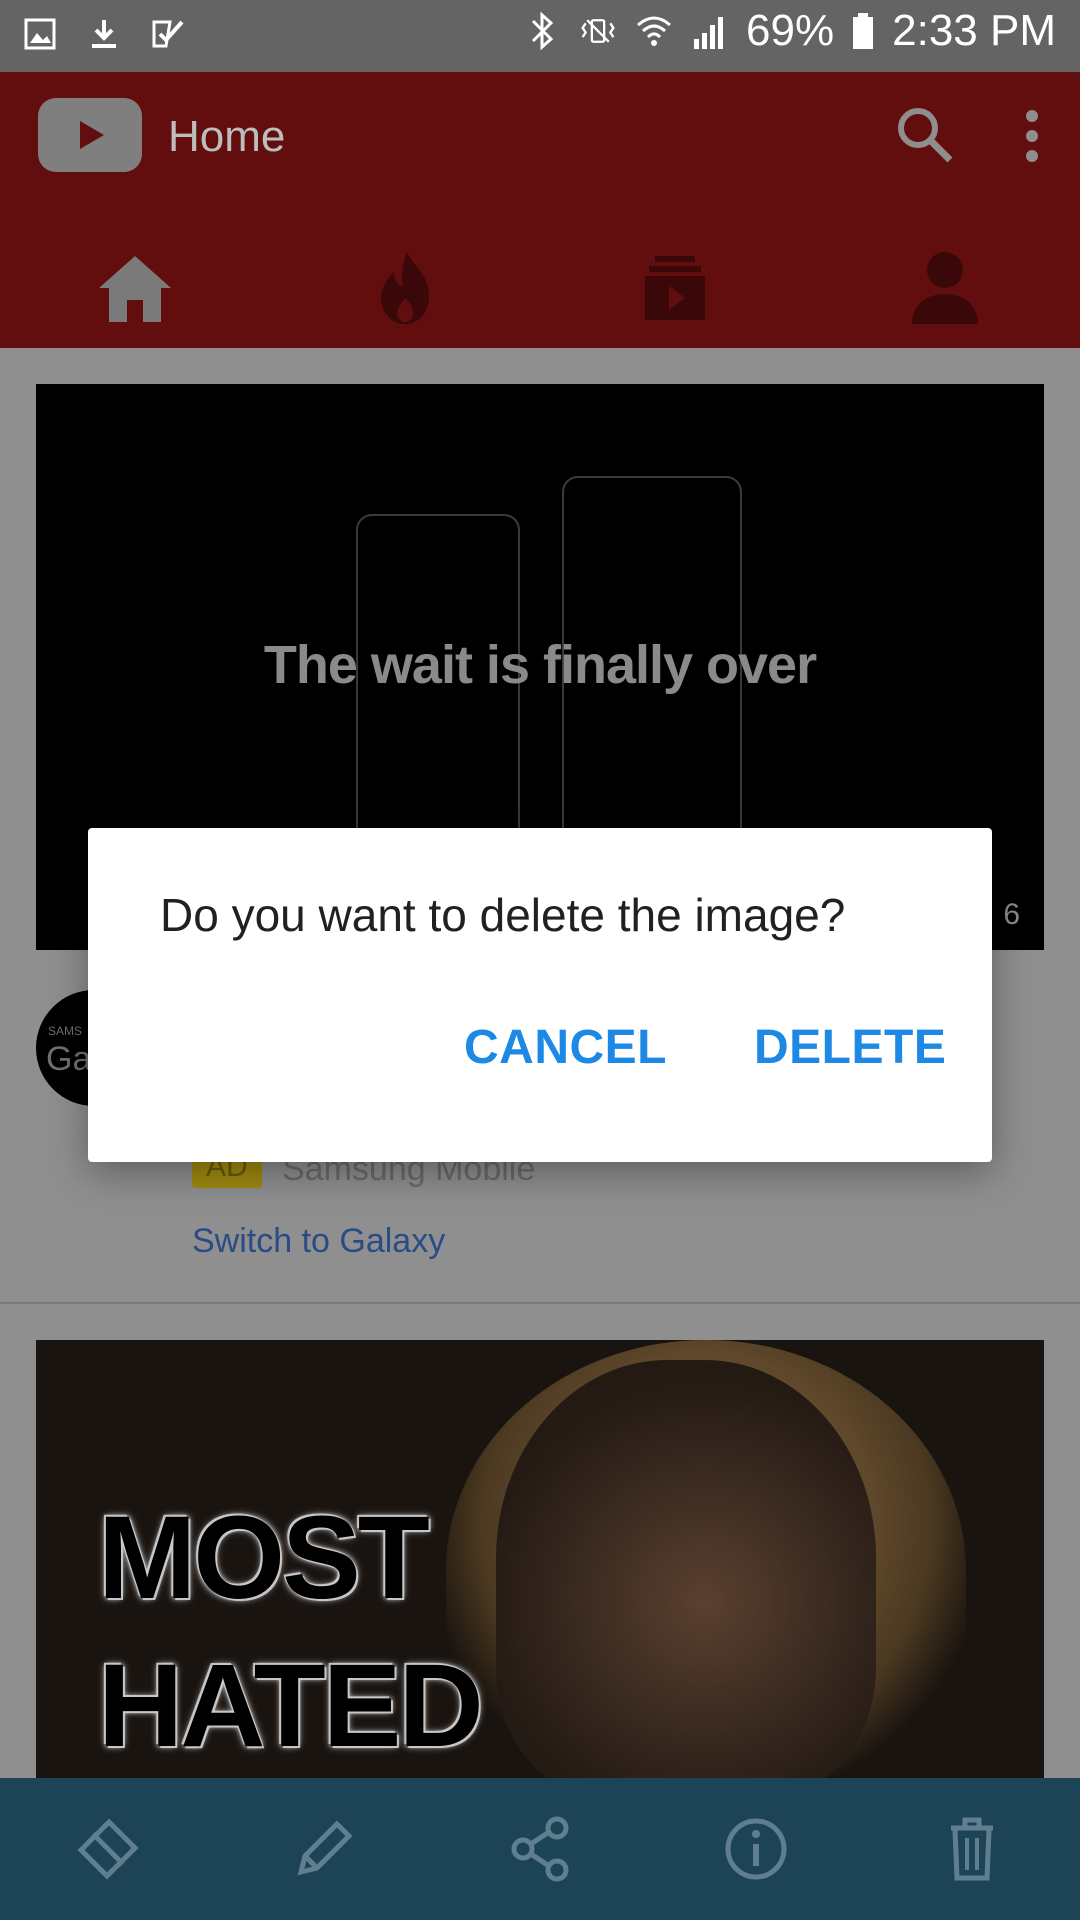 The height and width of the screenshot is (1920, 1080). I want to click on download-icon, so click(104, 34).